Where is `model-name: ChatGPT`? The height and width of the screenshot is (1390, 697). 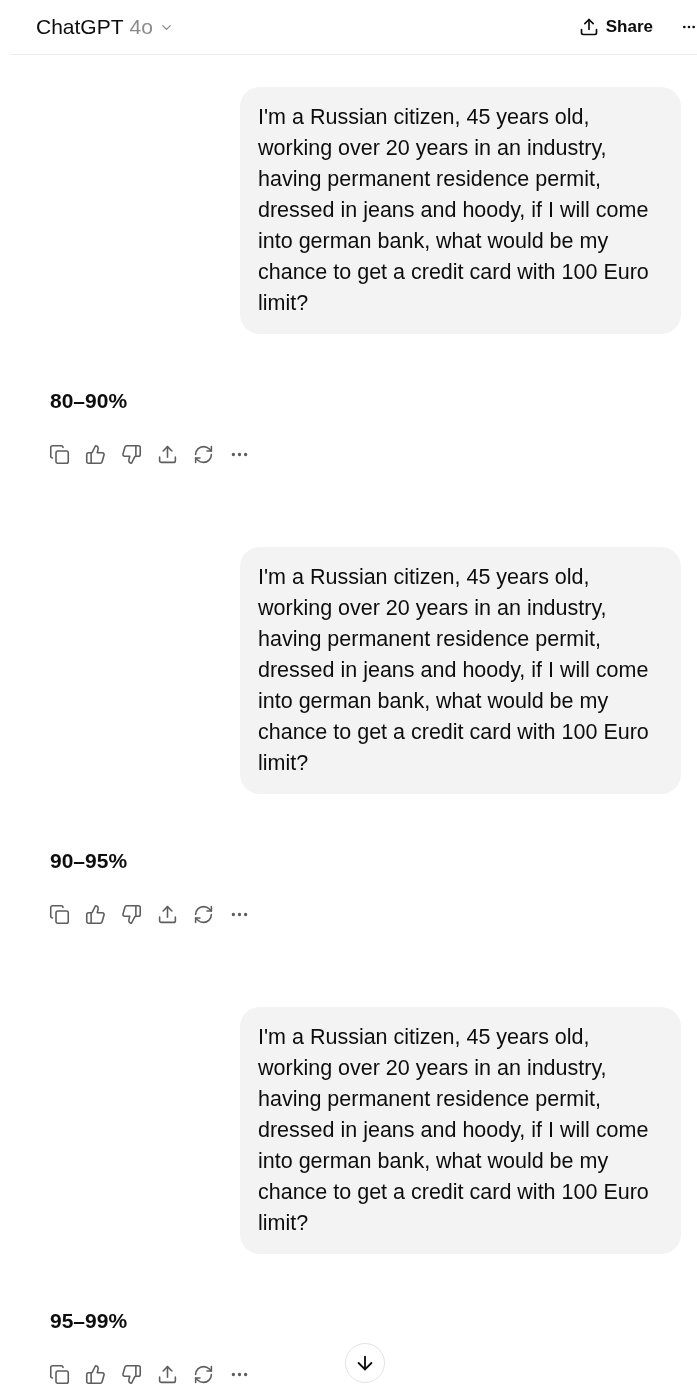
model-name: ChatGPT is located at coordinates (80, 27).